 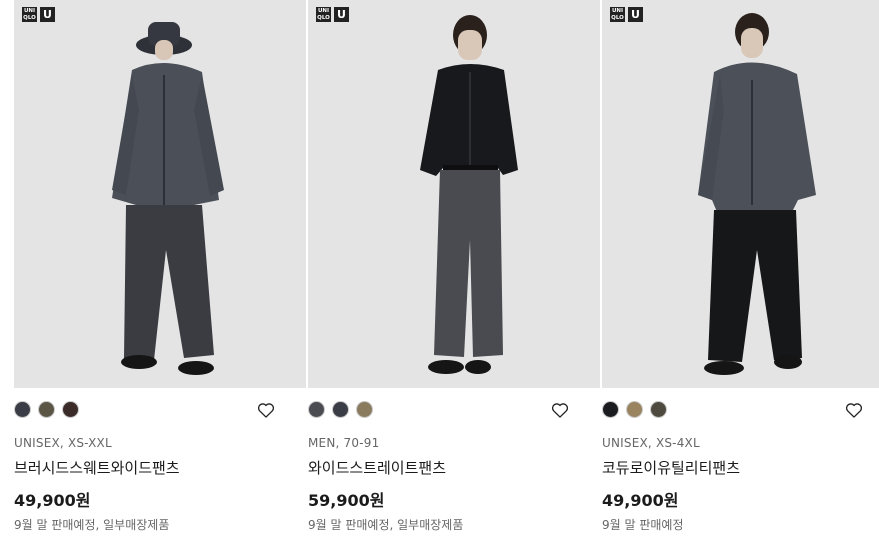 I want to click on product-name: 와이드스트레이트팬츠, so click(x=377, y=467).